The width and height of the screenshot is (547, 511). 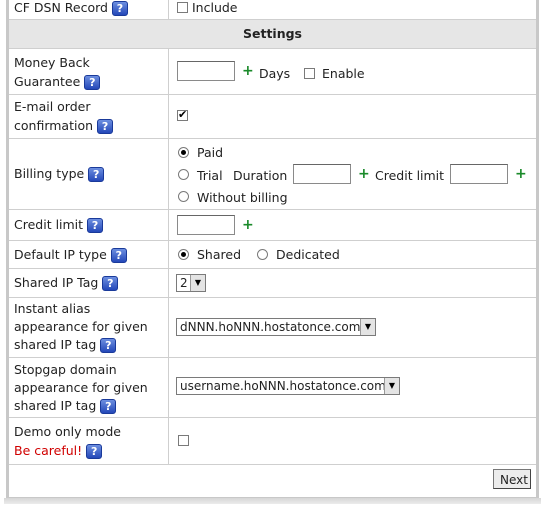 I want to click on shared-ip-tag-value-cell: 2 ▼, so click(x=353, y=283).